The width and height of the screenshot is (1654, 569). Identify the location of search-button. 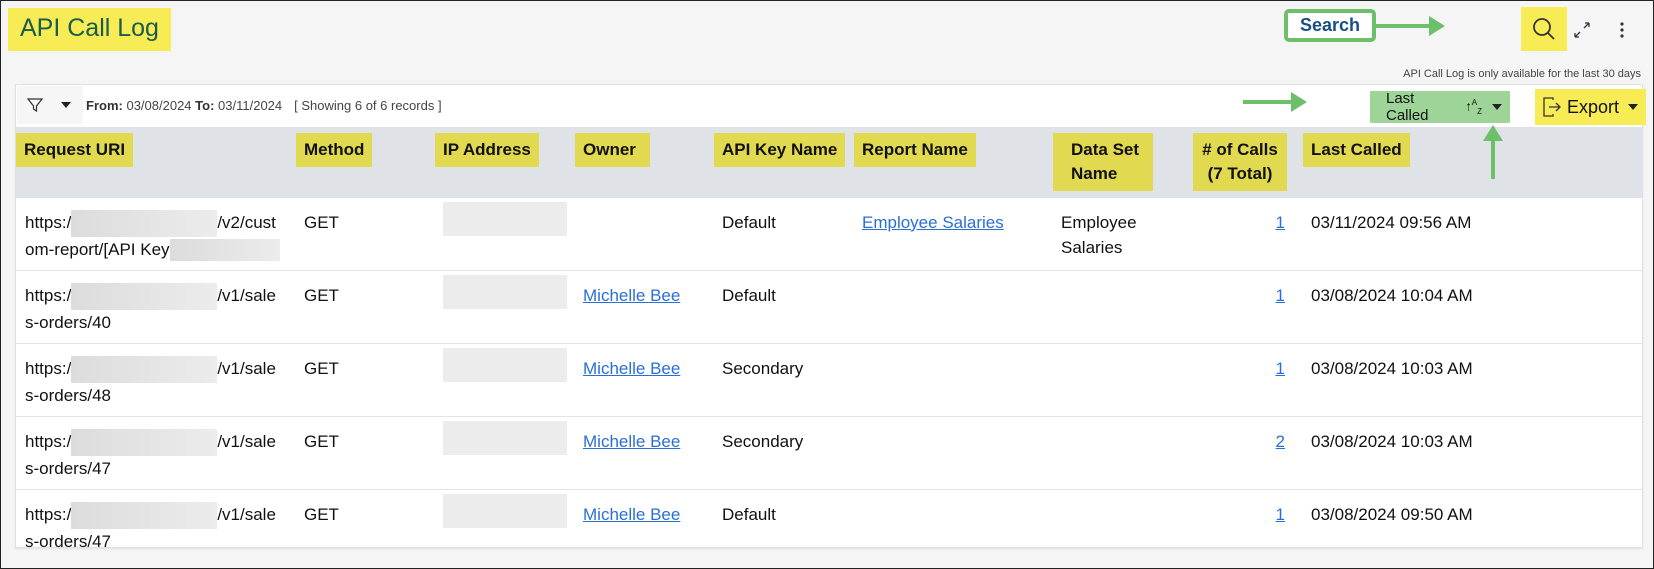
(1544, 29).